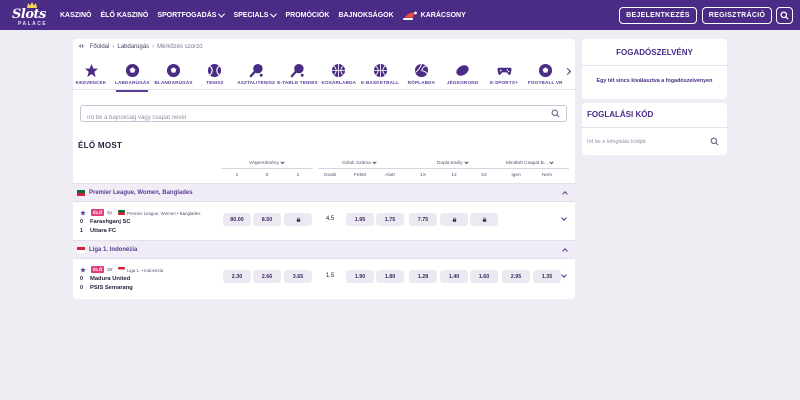  I want to click on team-name: PSIS Semarang, so click(111, 288).